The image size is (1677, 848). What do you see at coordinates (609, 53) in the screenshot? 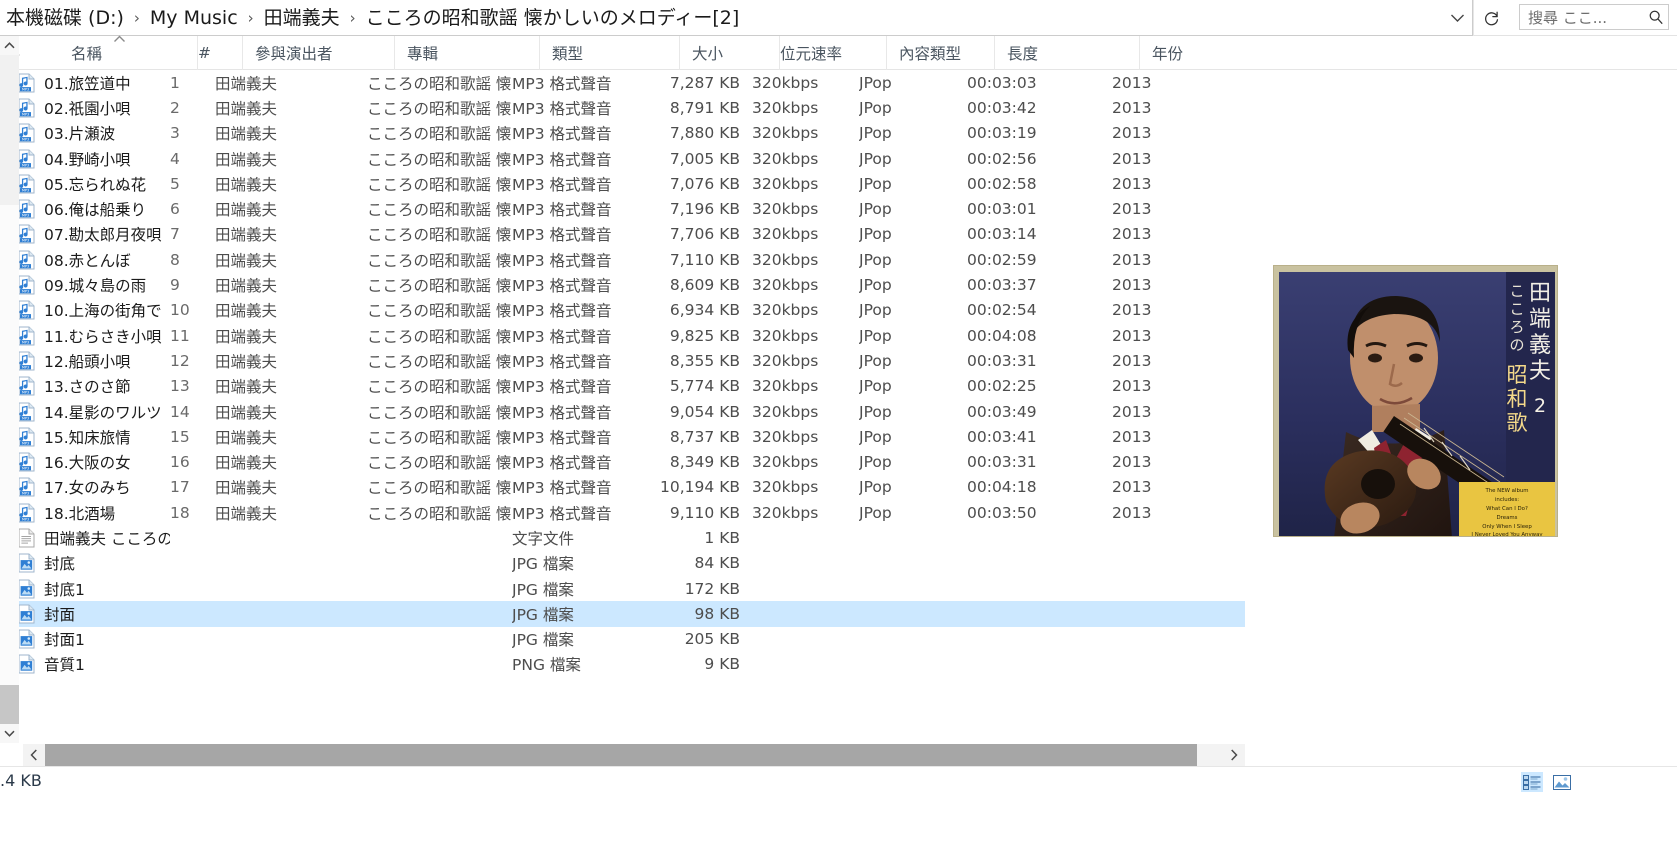
I see `column-header-type: 類型` at bounding box center [609, 53].